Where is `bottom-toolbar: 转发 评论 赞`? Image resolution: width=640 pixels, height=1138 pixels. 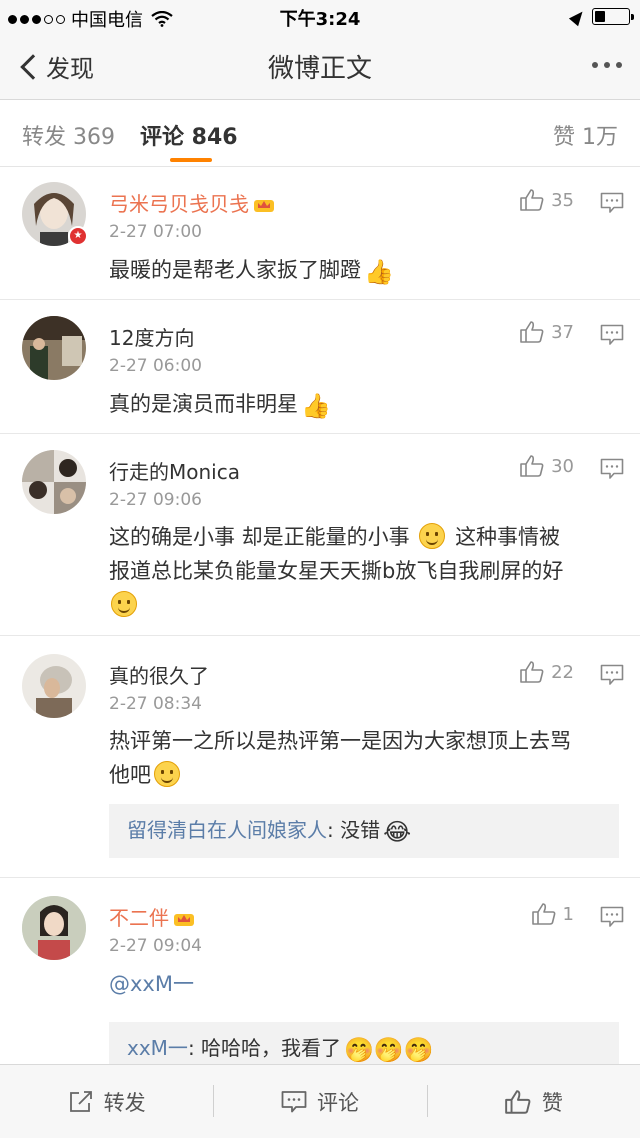 bottom-toolbar: 转发 评论 赞 is located at coordinates (320, 1101).